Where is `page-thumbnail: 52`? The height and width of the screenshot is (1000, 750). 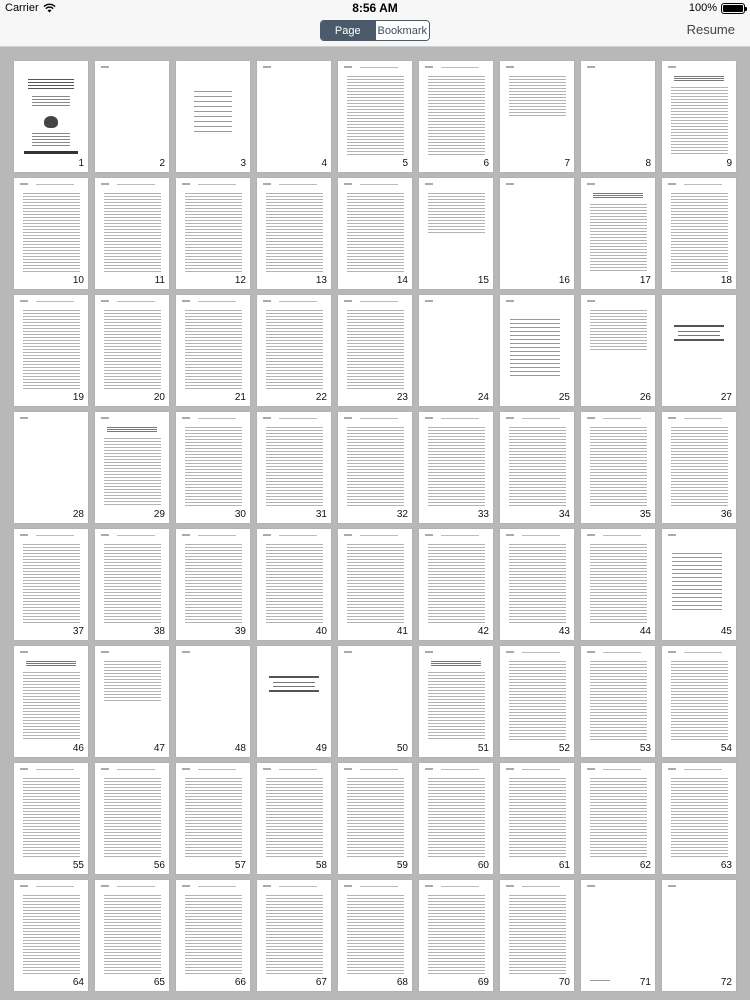 page-thumbnail: 52 is located at coordinates (537, 701).